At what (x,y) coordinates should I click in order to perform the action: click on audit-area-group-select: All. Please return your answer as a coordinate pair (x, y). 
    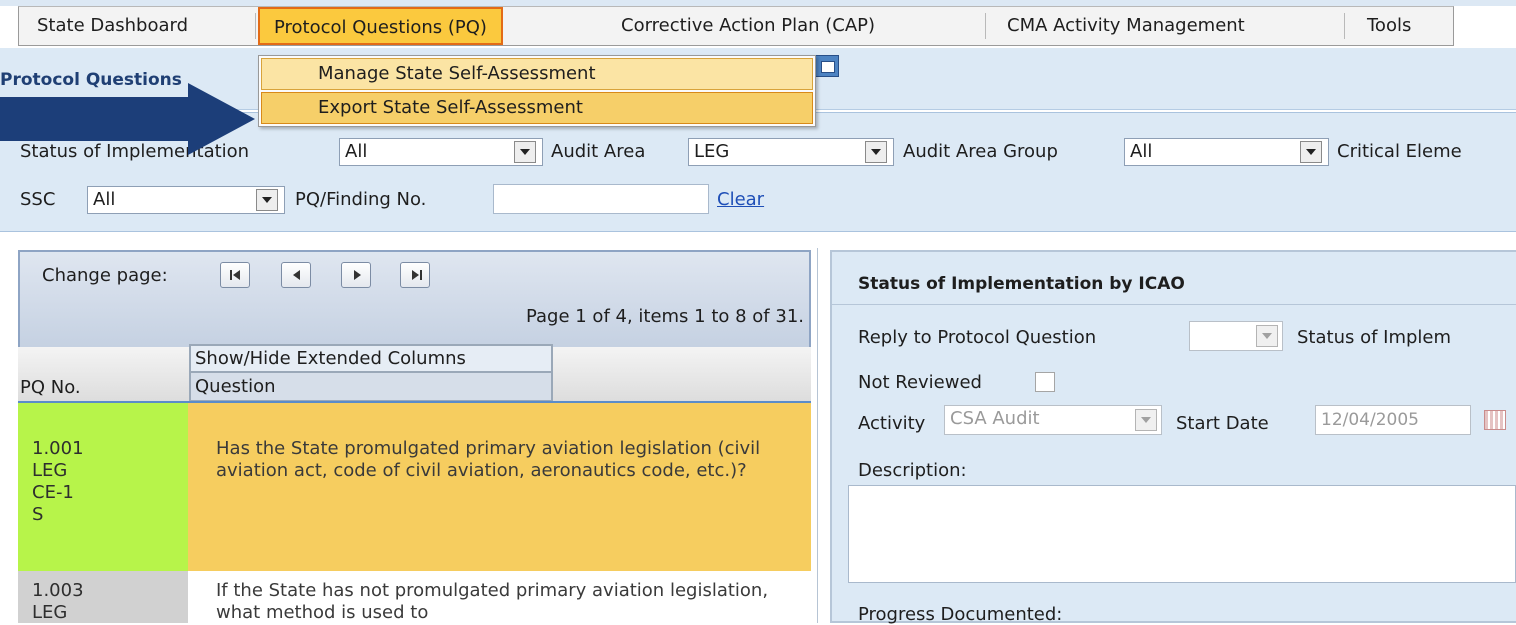
    Looking at the image, I should click on (1226, 152).